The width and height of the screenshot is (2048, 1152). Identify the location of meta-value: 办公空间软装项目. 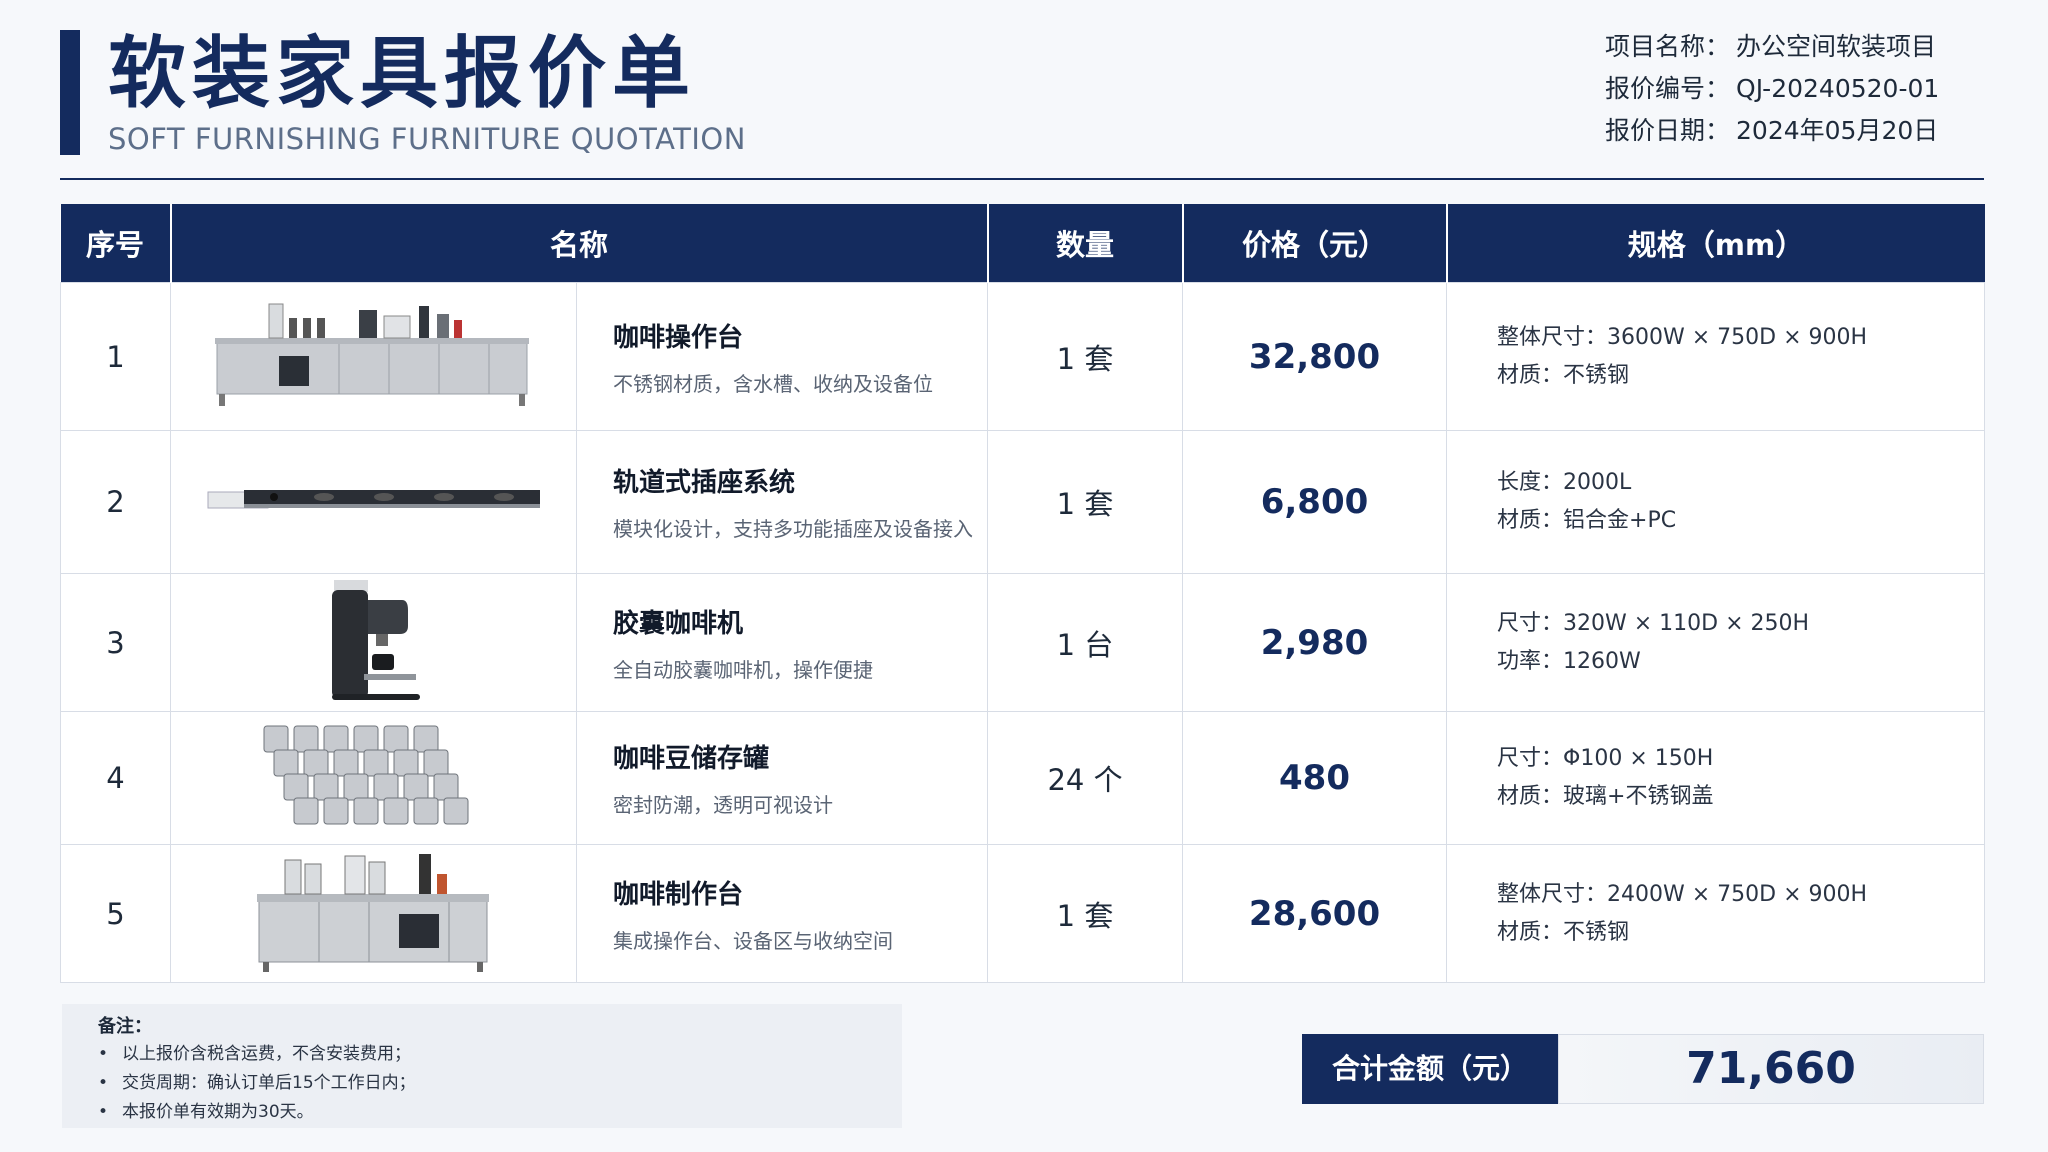
(1836, 46).